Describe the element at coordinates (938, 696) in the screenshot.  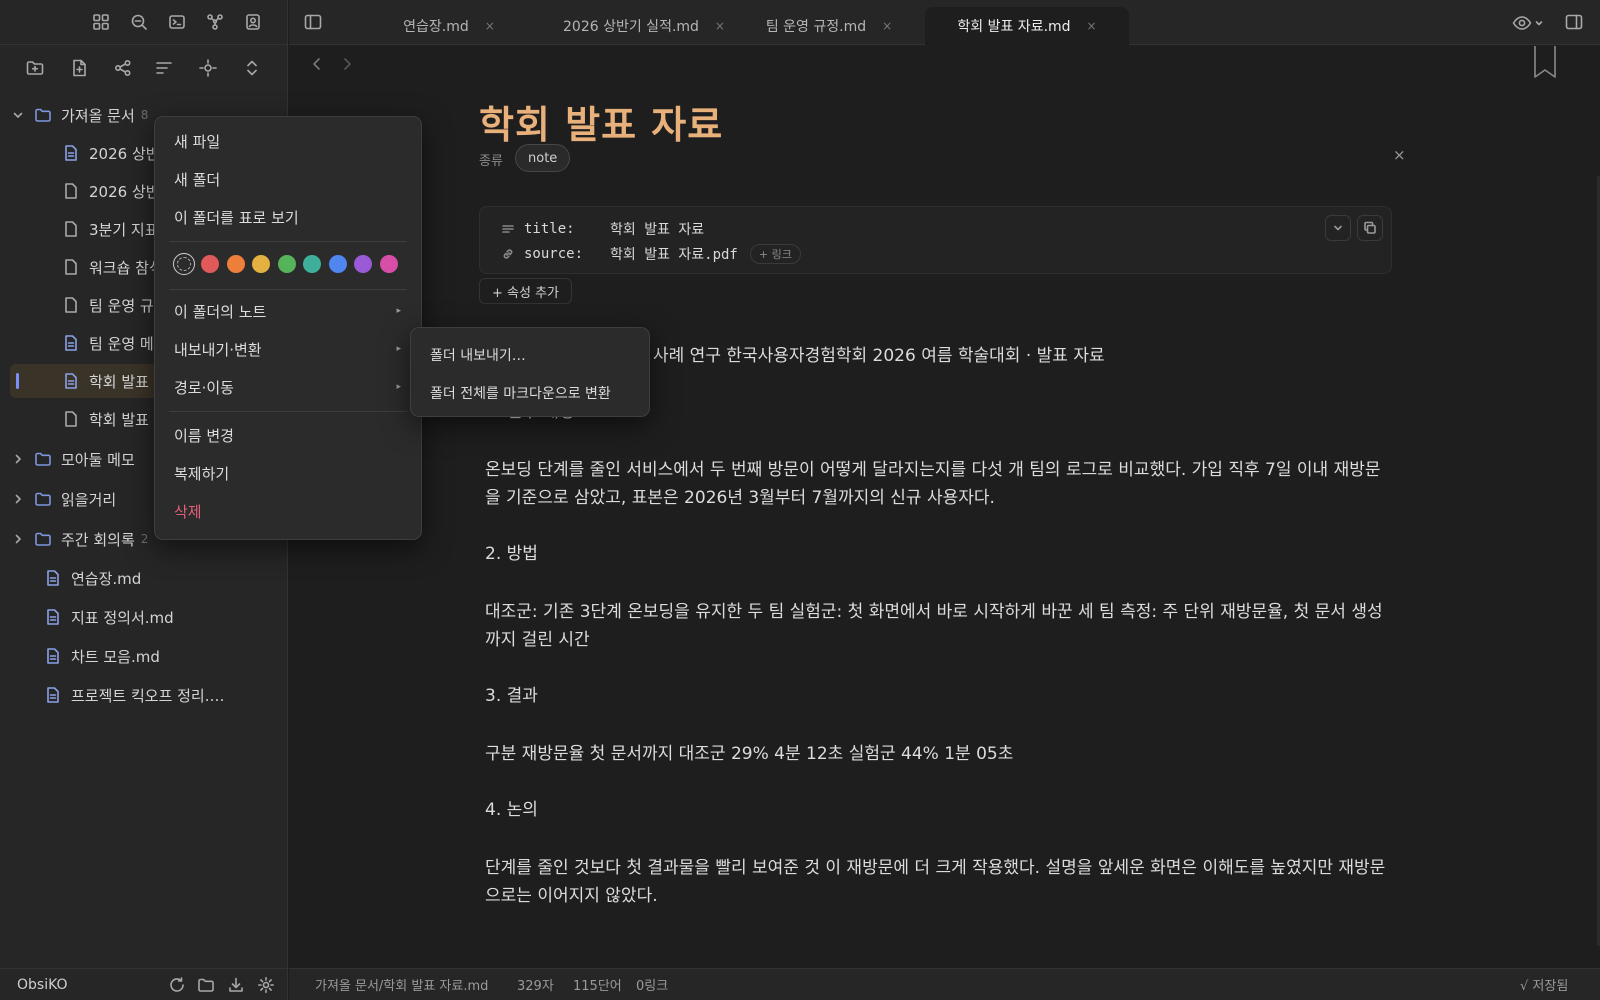
I see `heading: 3. 결과` at that location.